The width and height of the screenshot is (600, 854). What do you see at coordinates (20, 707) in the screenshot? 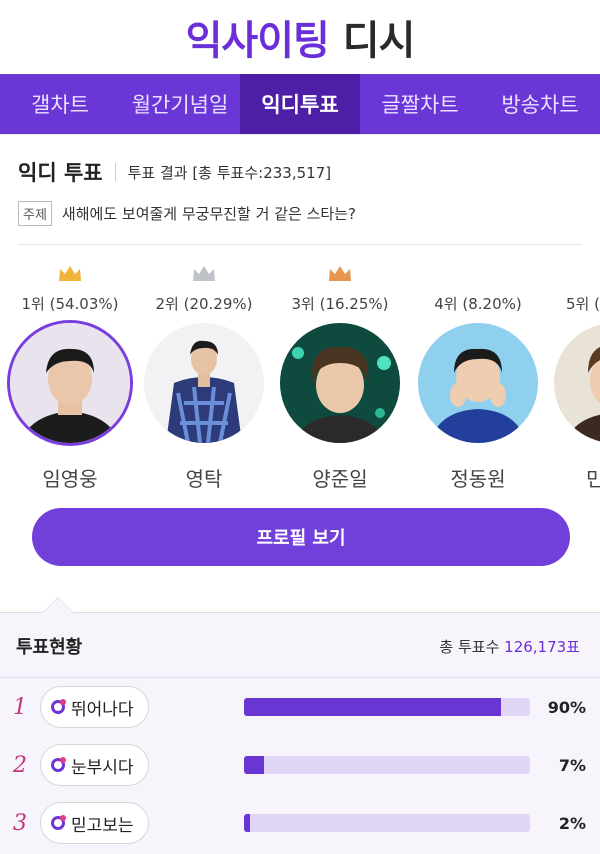
I see `row-rank: 1` at bounding box center [20, 707].